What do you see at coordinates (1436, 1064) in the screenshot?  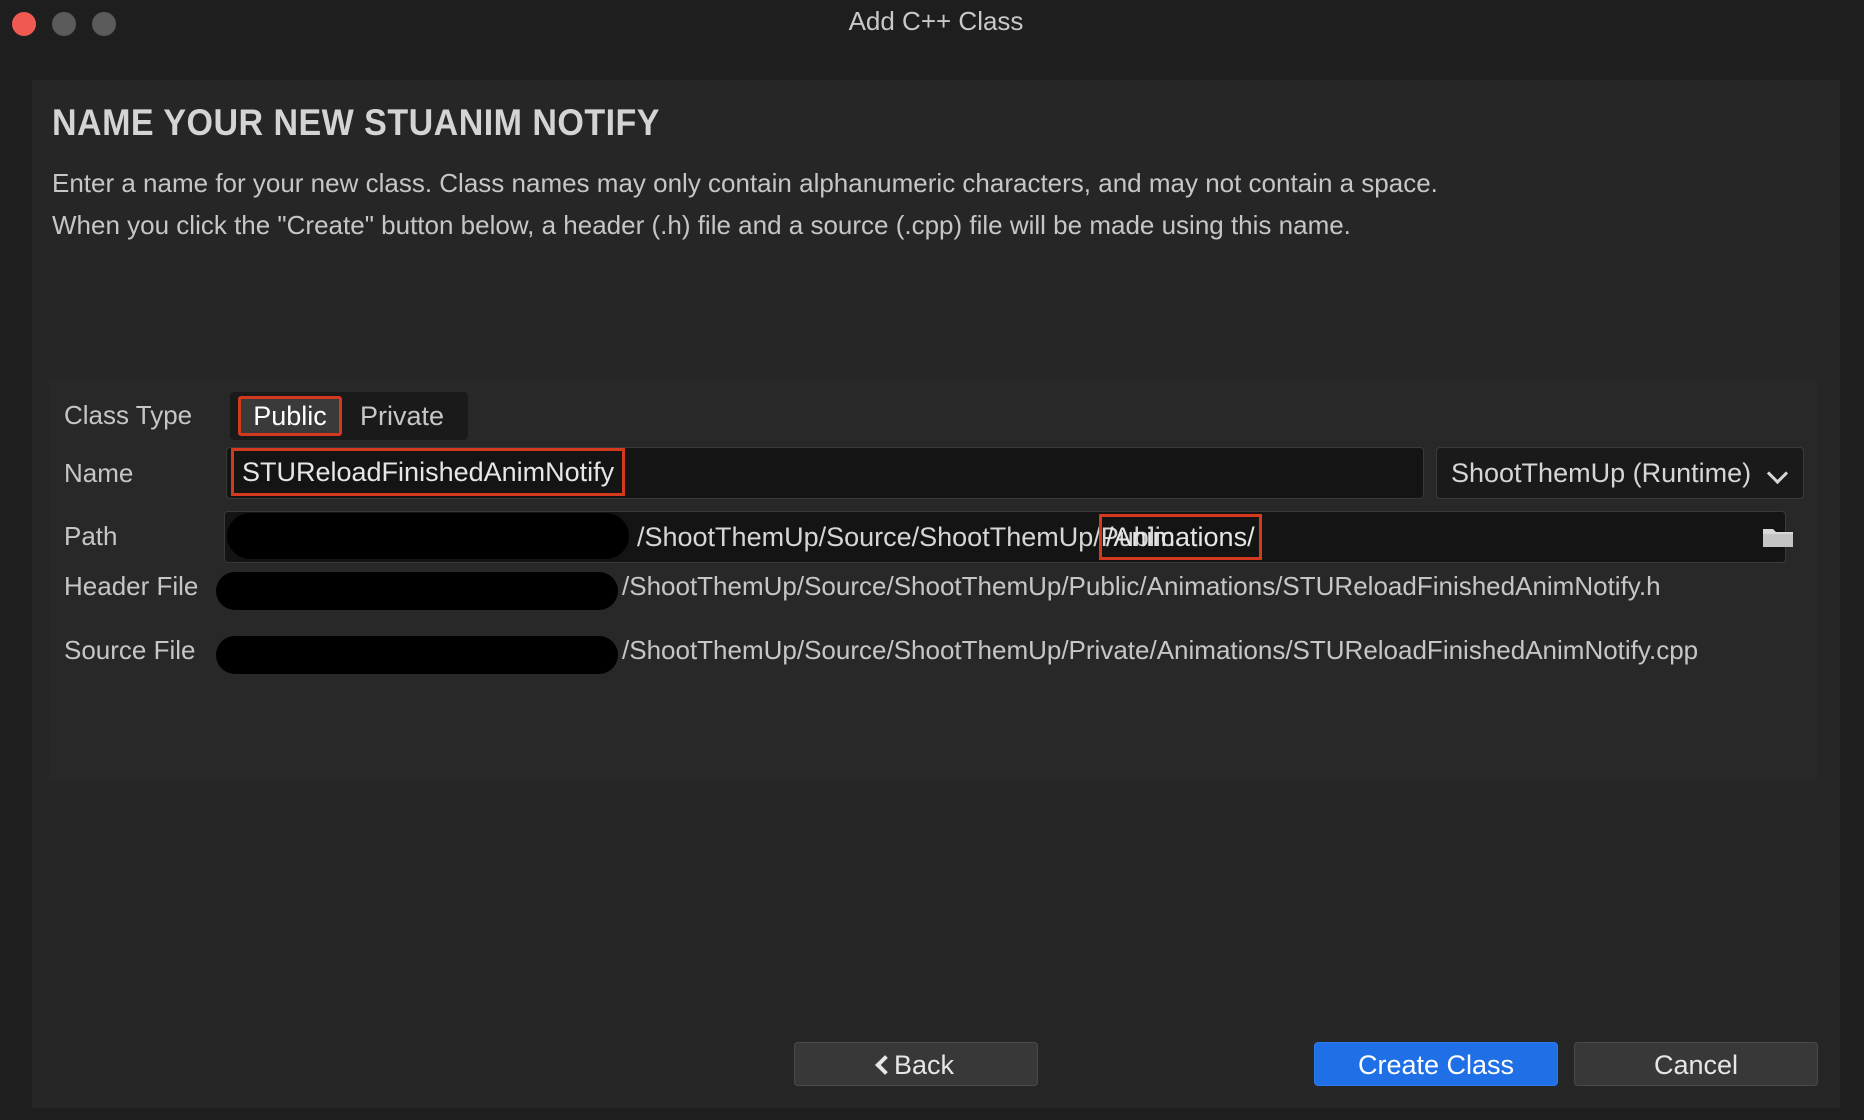 I see `create-class-button: Create Class` at bounding box center [1436, 1064].